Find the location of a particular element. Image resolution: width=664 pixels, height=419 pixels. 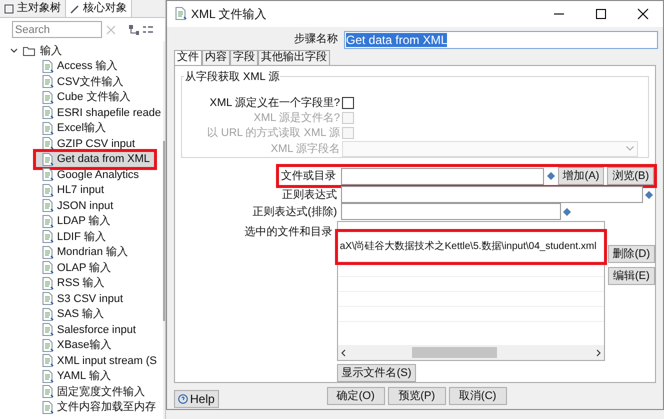

tree-item: YAML 输入 is located at coordinates (77, 376).